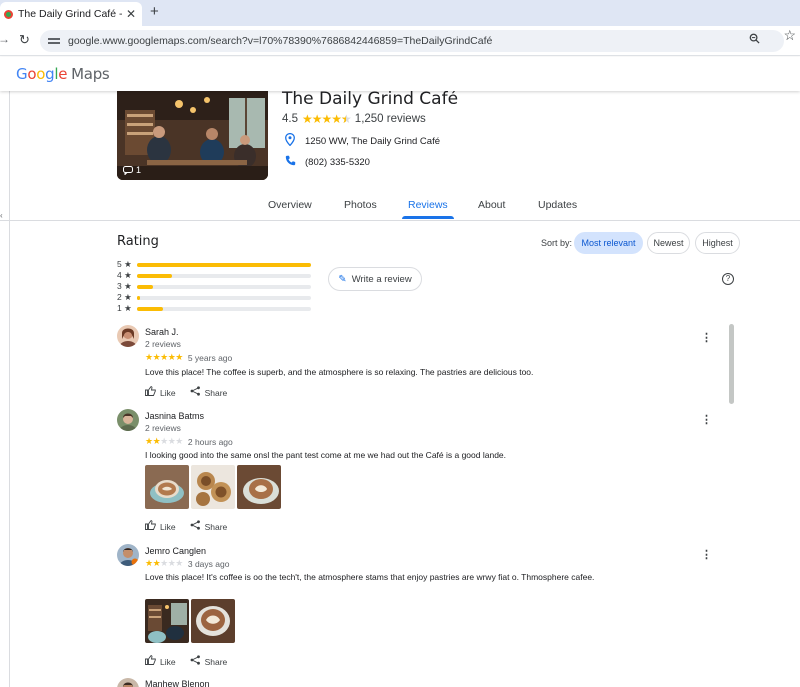 This screenshot has height=687, width=800. I want to click on tab-about: About, so click(491, 205).